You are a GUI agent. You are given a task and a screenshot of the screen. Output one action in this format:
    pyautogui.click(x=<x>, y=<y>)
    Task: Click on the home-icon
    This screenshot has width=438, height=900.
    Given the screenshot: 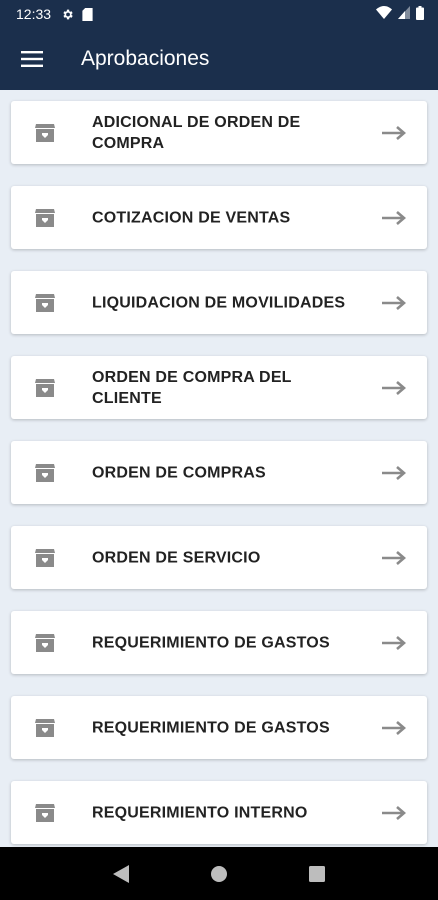 What is the action you would take?
    pyautogui.click(x=219, y=874)
    